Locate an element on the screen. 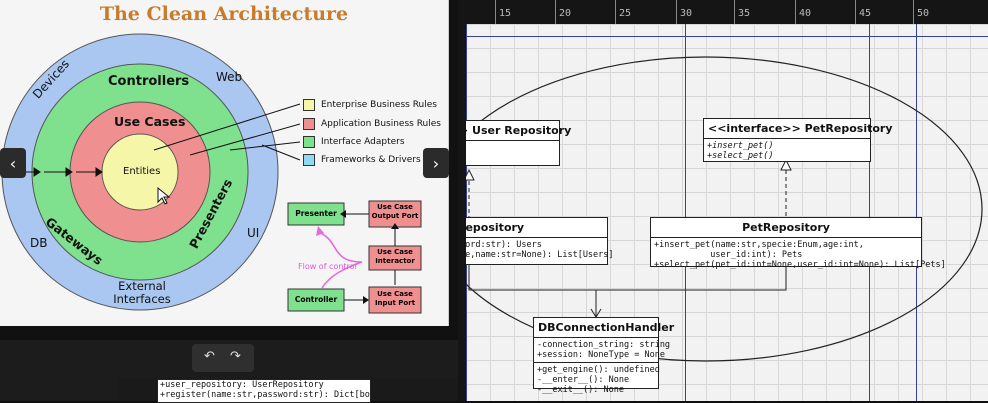  chevron-right-icon: › is located at coordinates (436, 163).